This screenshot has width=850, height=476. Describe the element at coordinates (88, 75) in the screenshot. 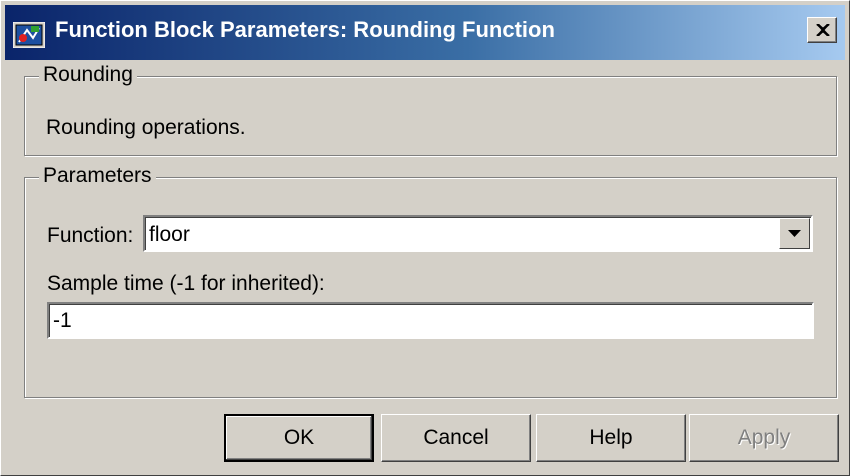

I see `rounding-group-legend: Rounding` at that location.